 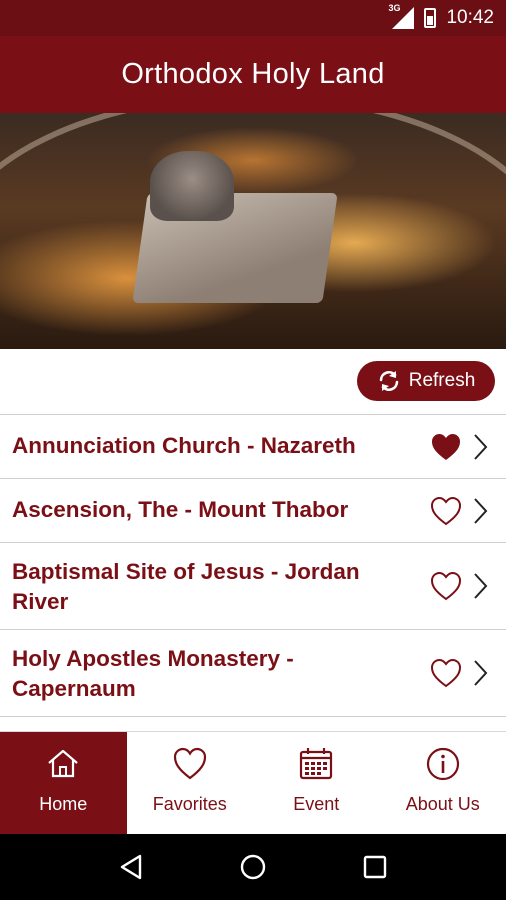 I want to click on nav-label: Home, so click(x=63, y=804).